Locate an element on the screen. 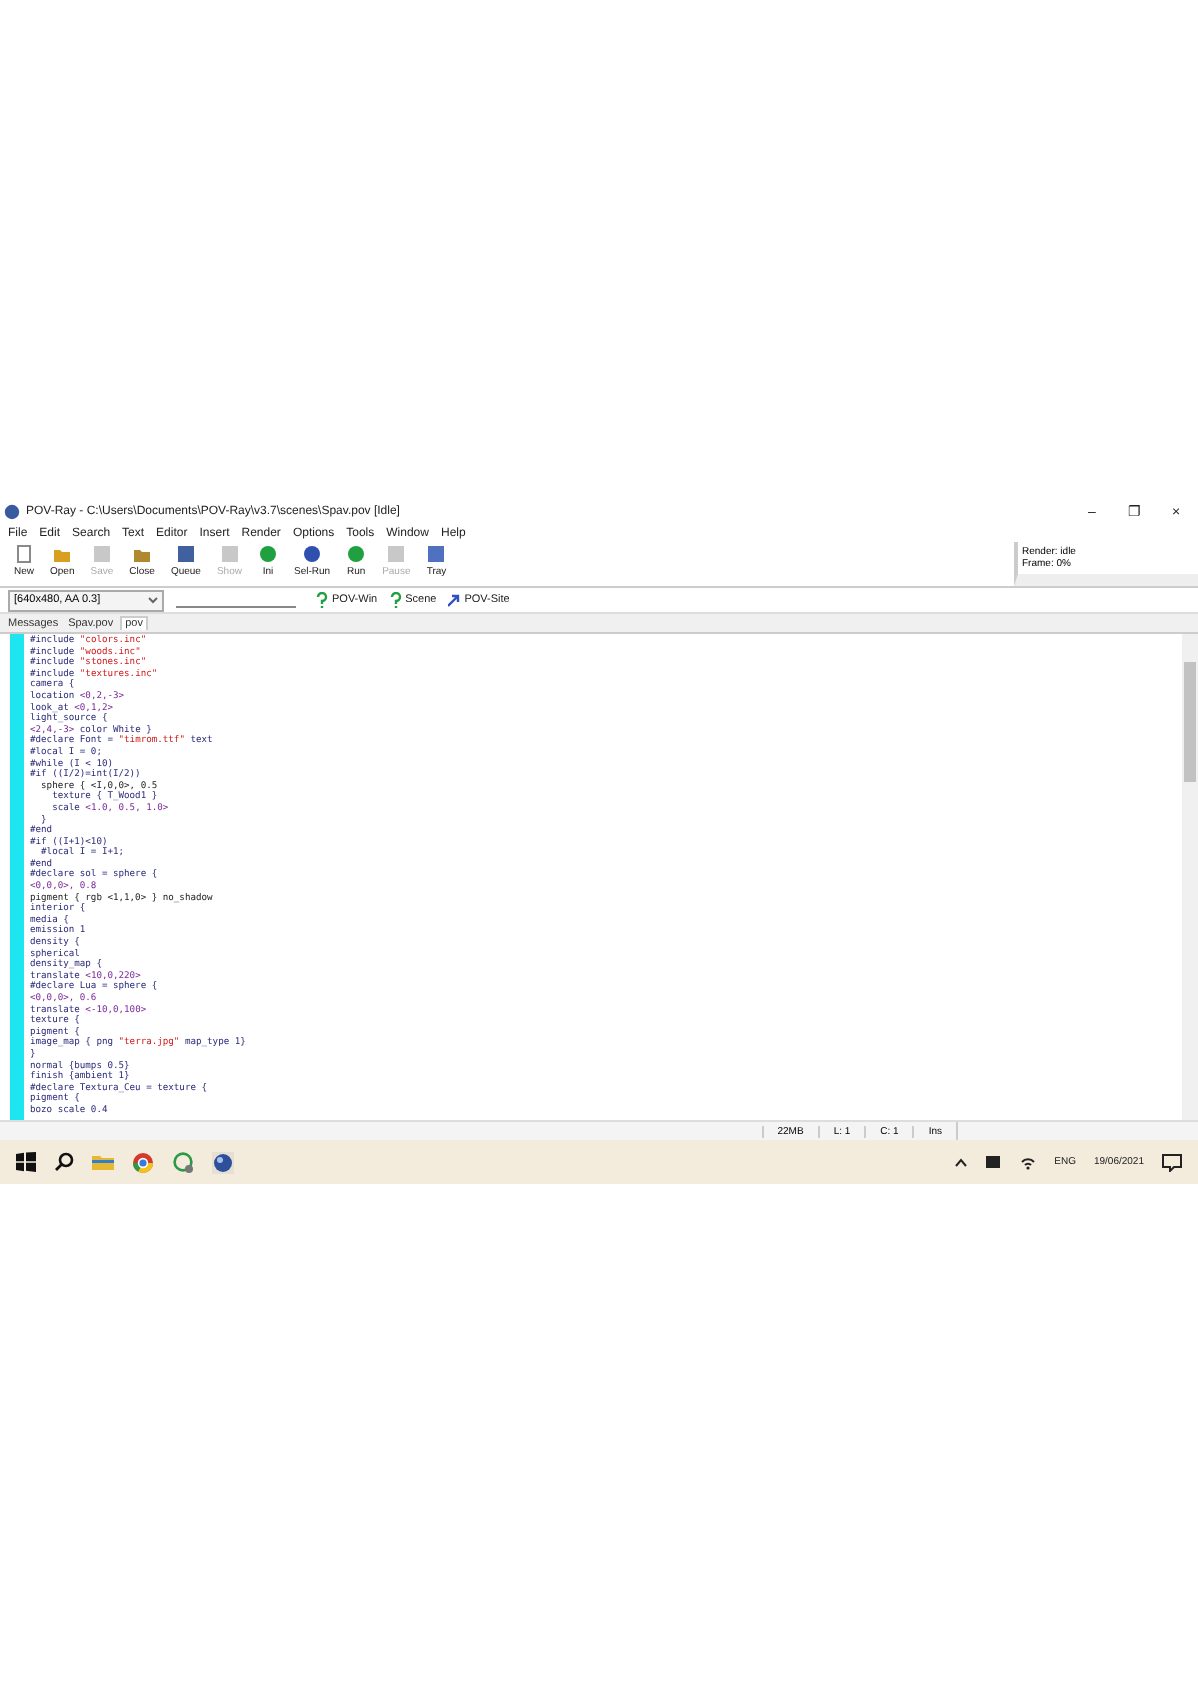  windows-icon is located at coordinates (26, 1162).